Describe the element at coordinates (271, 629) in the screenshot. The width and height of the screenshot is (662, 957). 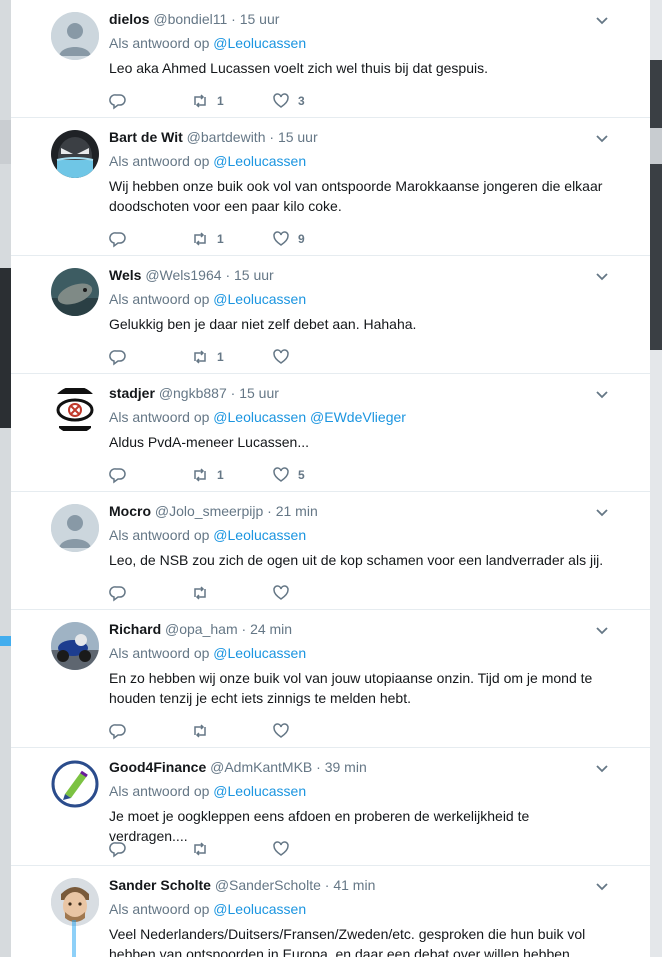
I see `timestamp: 24 min` at that location.